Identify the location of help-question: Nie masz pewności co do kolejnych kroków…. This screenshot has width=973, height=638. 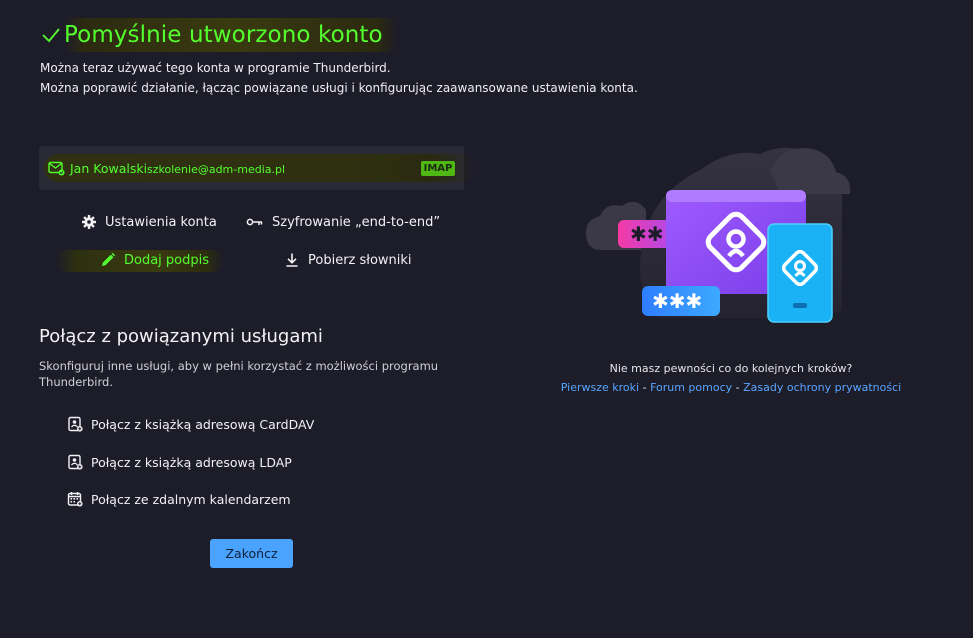
(731, 368).